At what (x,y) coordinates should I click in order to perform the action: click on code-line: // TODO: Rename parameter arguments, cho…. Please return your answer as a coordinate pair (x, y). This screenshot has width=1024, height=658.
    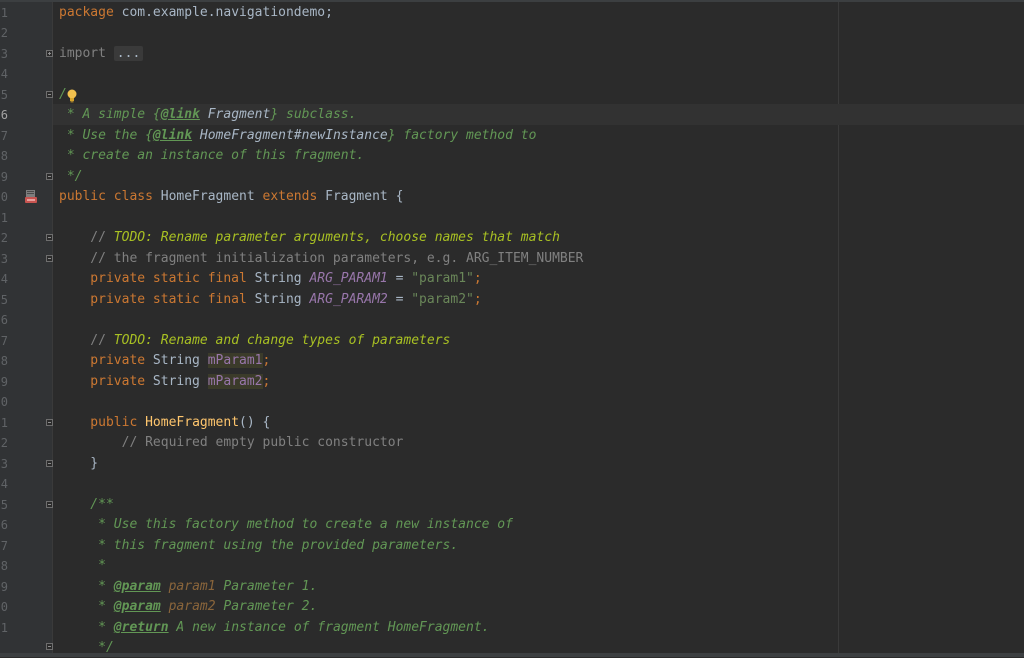
    Looking at the image, I should click on (309, 238).